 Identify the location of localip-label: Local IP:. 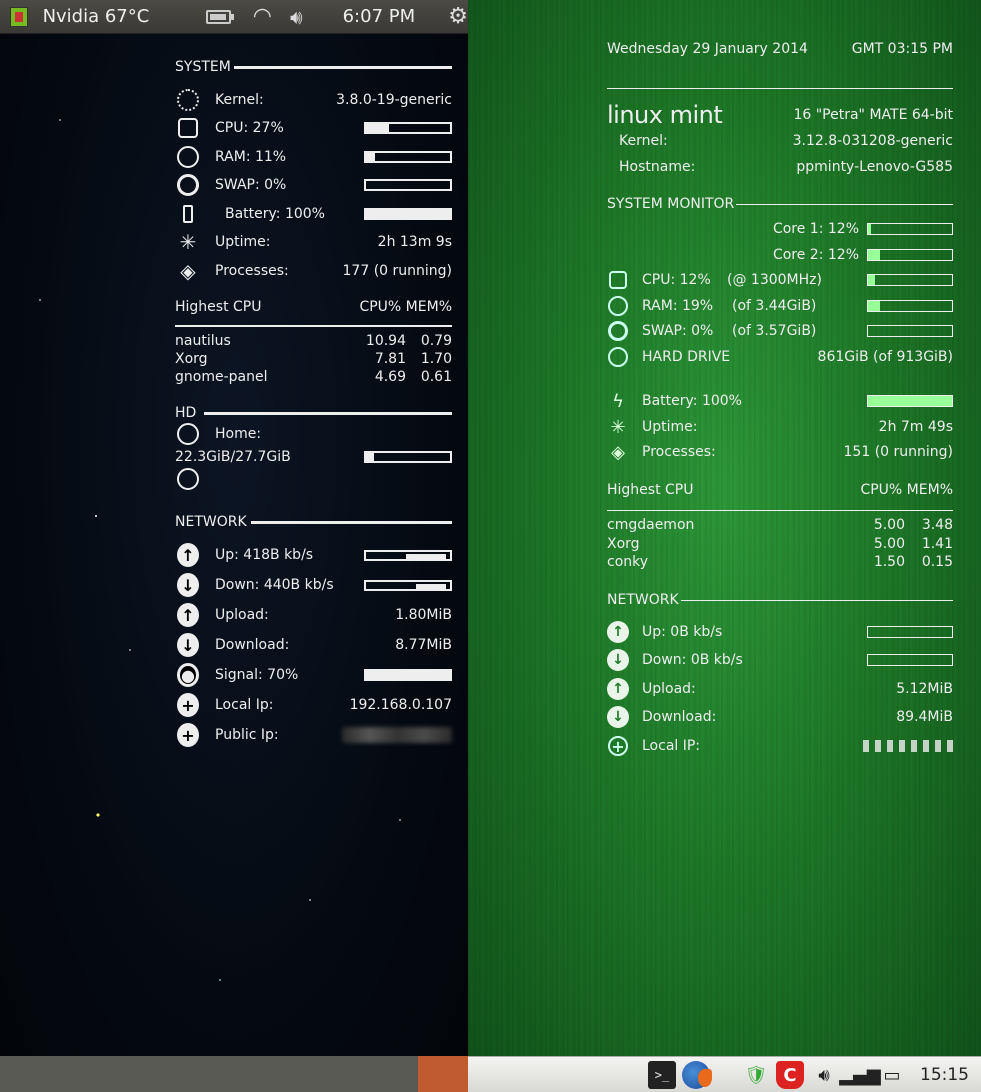
(671, 746).